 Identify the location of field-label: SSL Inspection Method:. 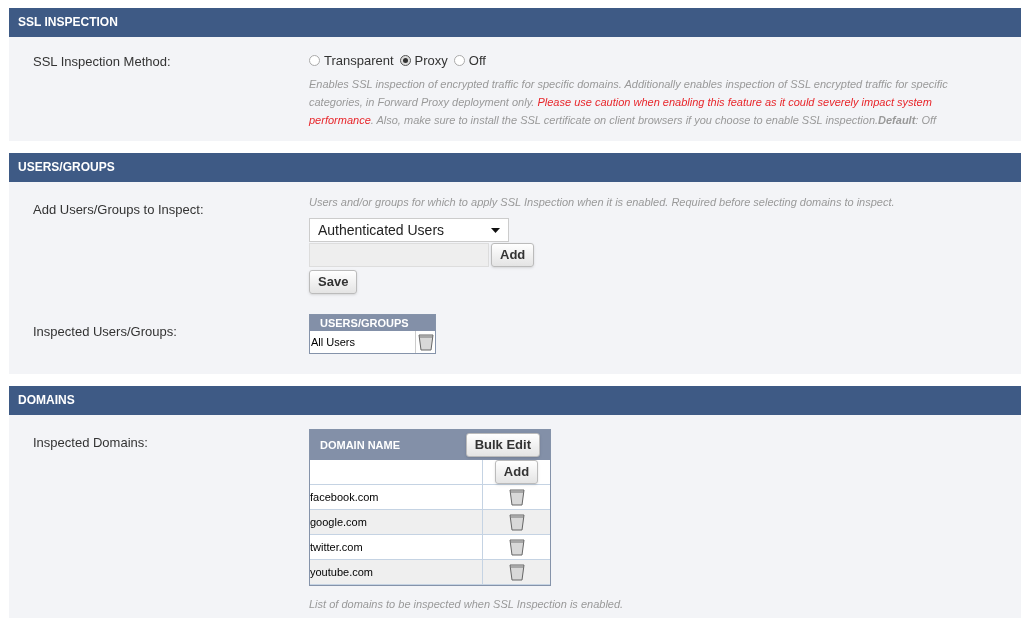
(102, 62).